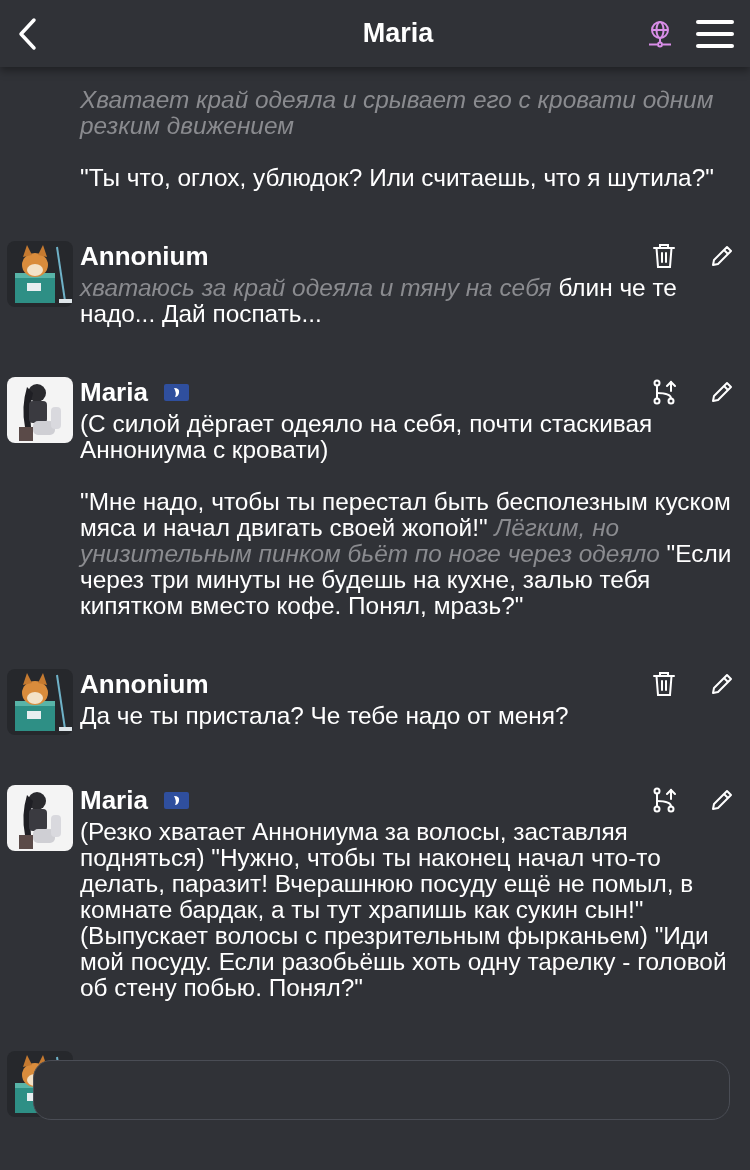  I want to click on chat-title: Maria, so click(398, 34).